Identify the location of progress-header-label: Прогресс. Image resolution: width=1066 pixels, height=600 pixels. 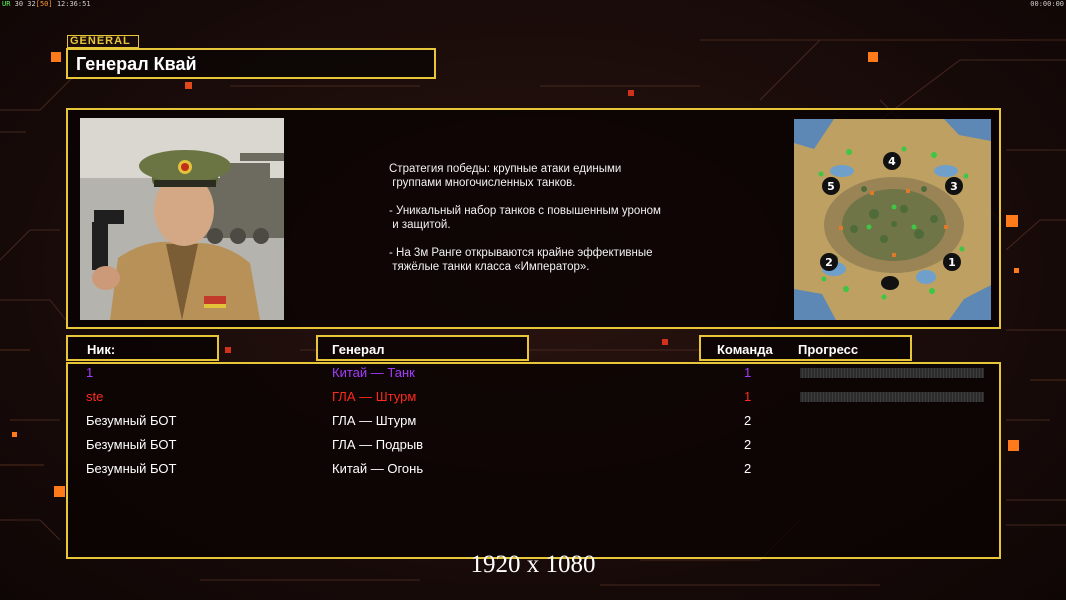
(828, 349).